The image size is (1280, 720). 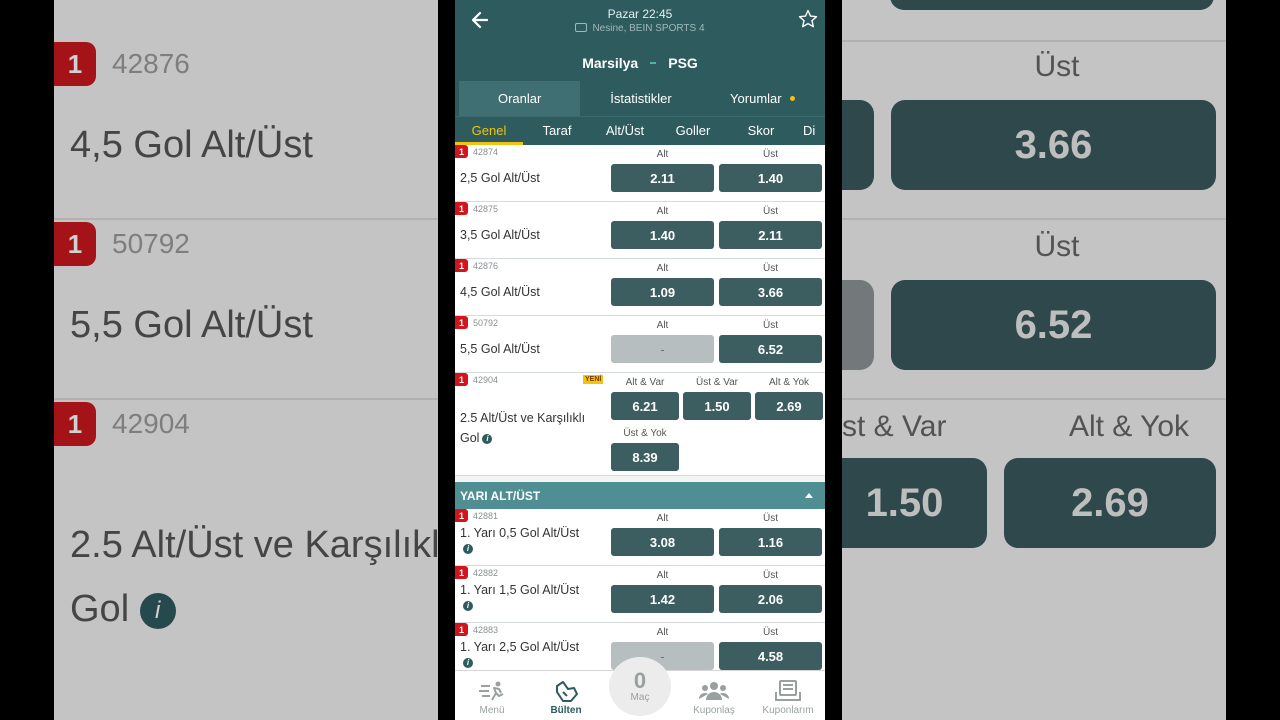 I want to click on market-row: 1 50792 5,5 Gol Alt/Üst Alt Üst - 6.52, so click(x=640, y=344).